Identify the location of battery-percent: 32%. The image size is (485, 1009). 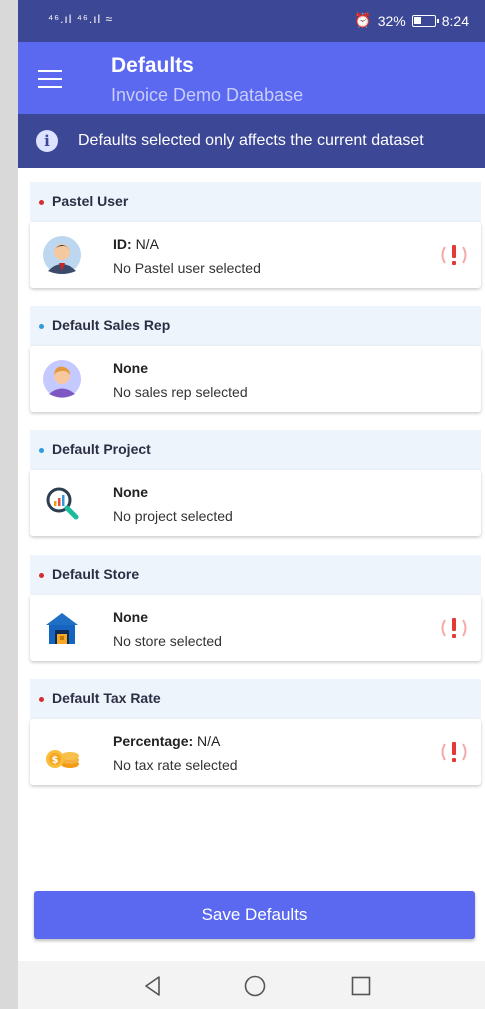
(391, 20).